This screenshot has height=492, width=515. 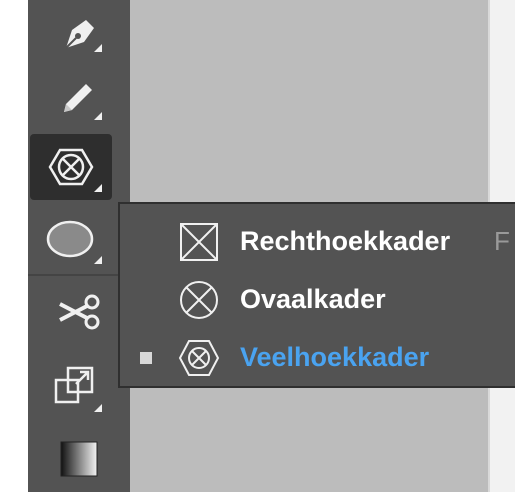 What do you see at coordinates (345, 241) in the screenshot?
I see `menu-item-label: Rechthoekkader` at bounding box center [345, 241].